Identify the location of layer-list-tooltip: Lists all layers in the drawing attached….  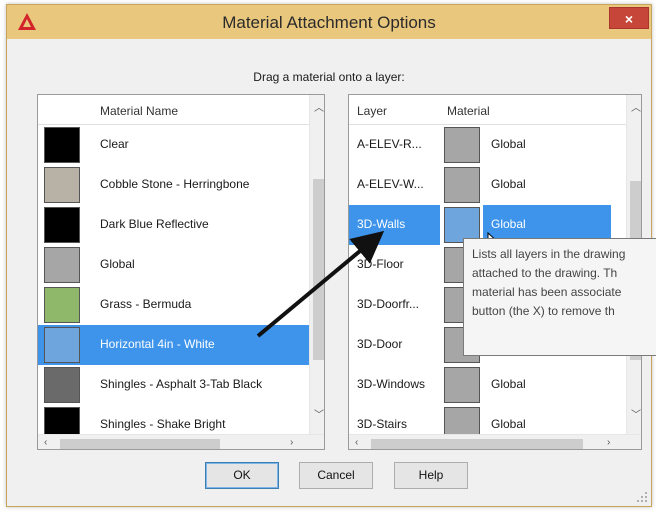
(559, 297).